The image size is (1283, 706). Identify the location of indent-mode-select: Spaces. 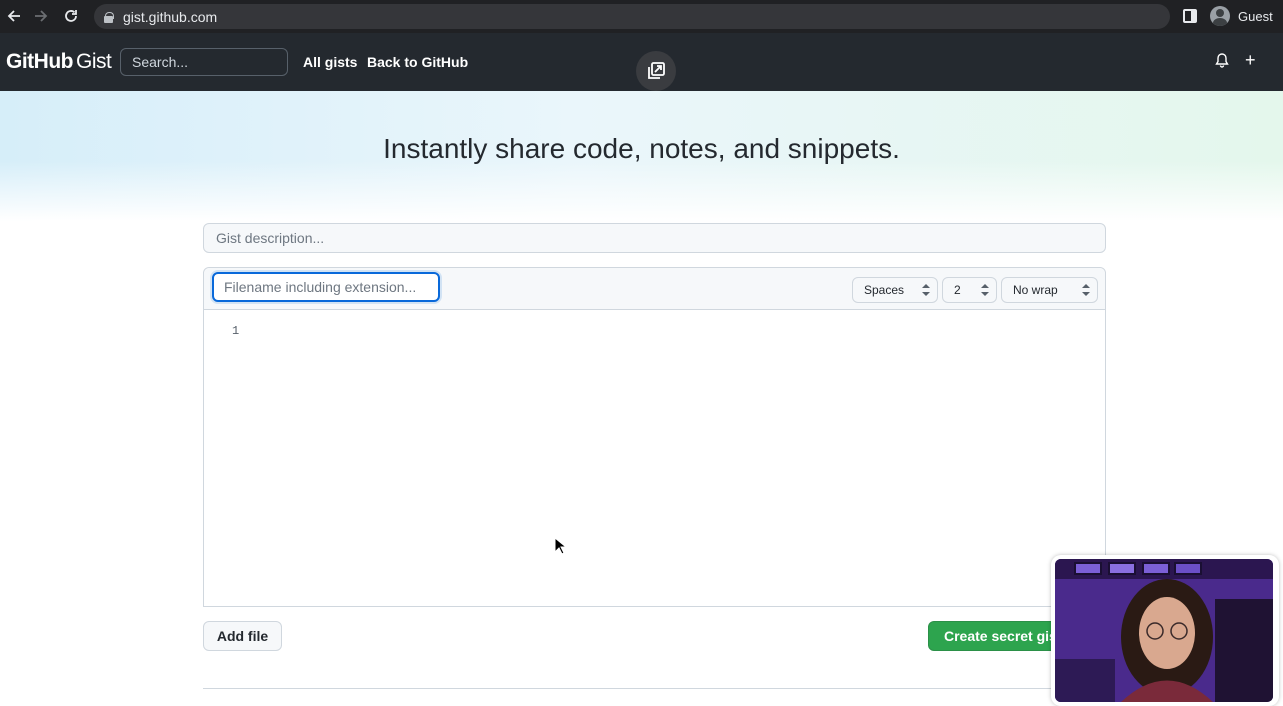
(895, 290).